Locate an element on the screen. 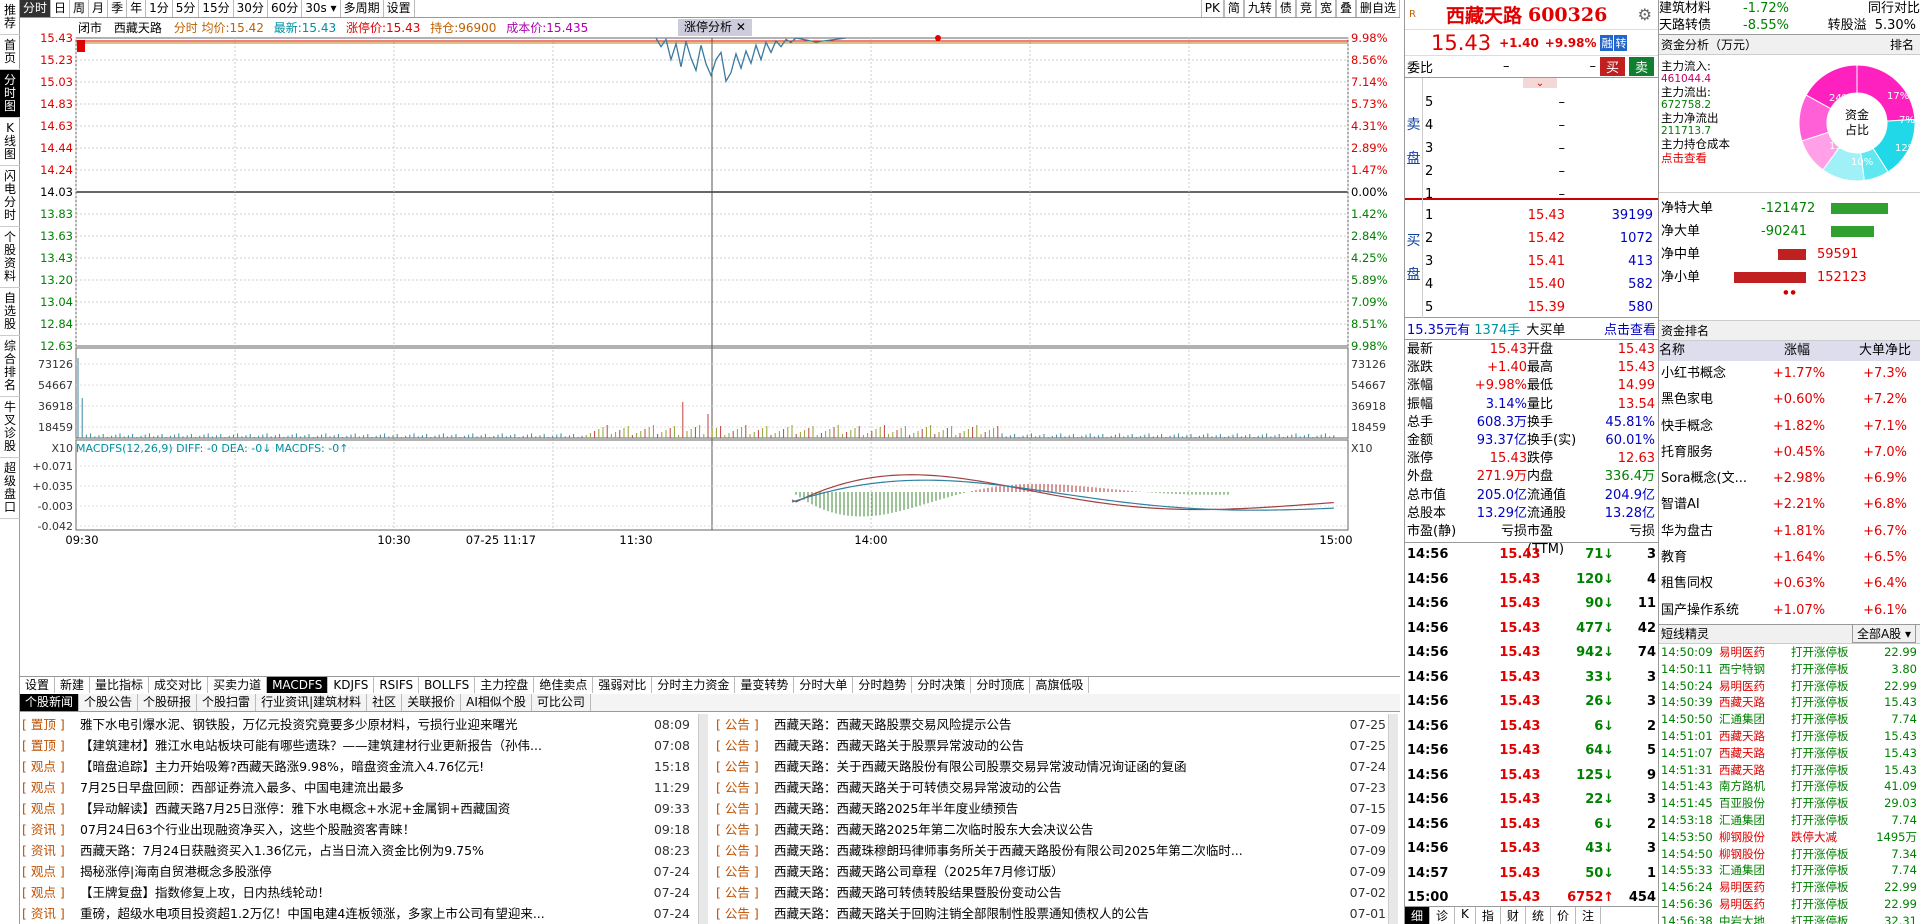 The width and height of the screenshot is (1920, 924). big-order-link: 点击查看 is located at coordinates (1630, 328).